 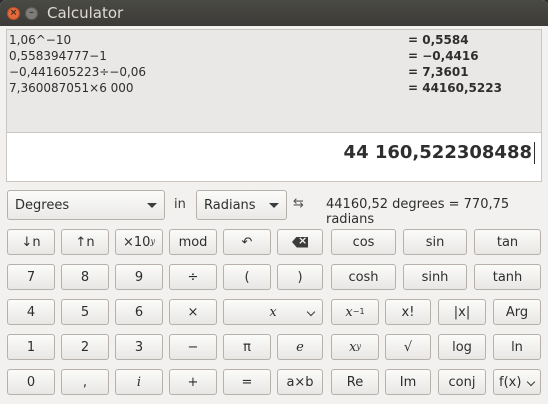 I want to click on decimal-button: ,, so click(x=85, y=382).